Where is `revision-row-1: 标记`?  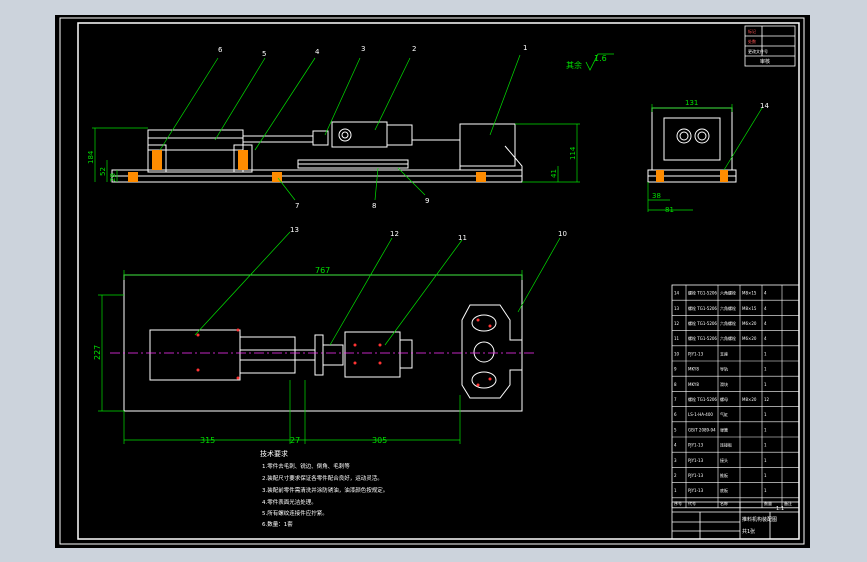 revision-row-1: 标记 is located at coordinates (752, 31).